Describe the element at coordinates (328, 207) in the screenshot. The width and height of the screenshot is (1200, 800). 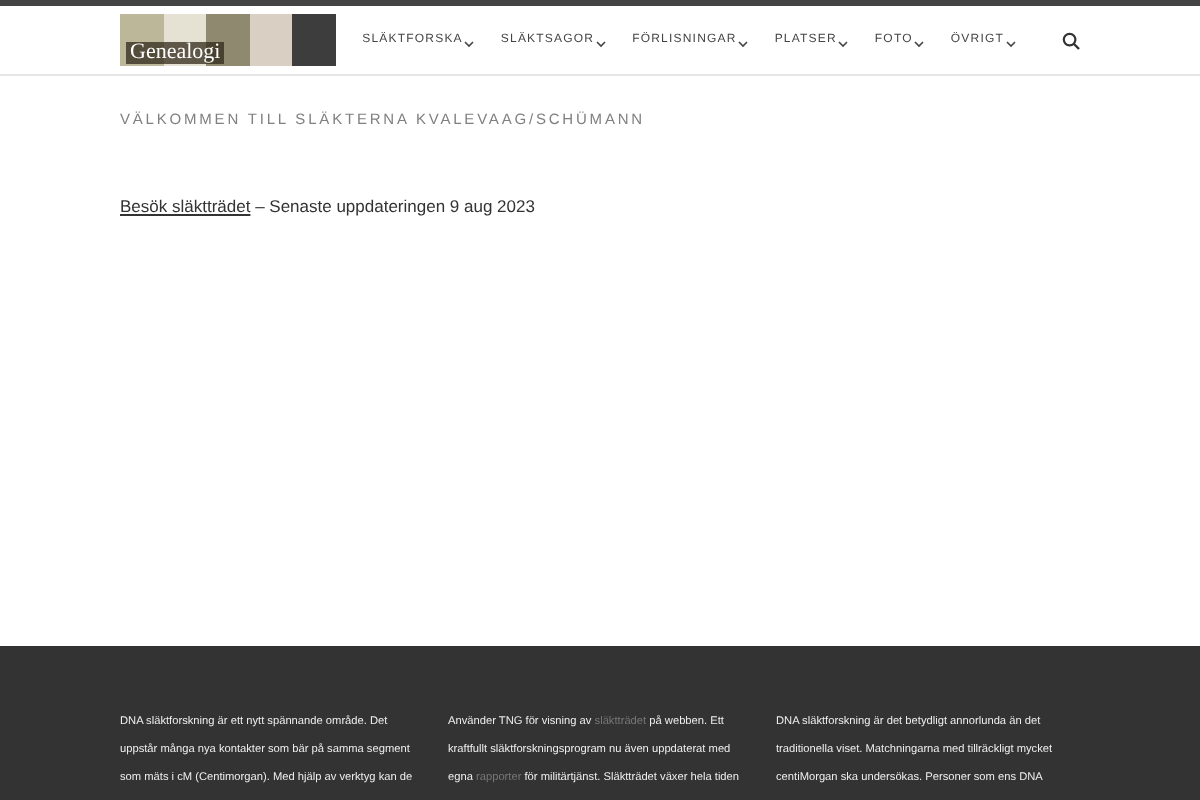
I see `update-note: Besök släktträdet – Senaste uppdateringen 9 aug 2023` at that location.